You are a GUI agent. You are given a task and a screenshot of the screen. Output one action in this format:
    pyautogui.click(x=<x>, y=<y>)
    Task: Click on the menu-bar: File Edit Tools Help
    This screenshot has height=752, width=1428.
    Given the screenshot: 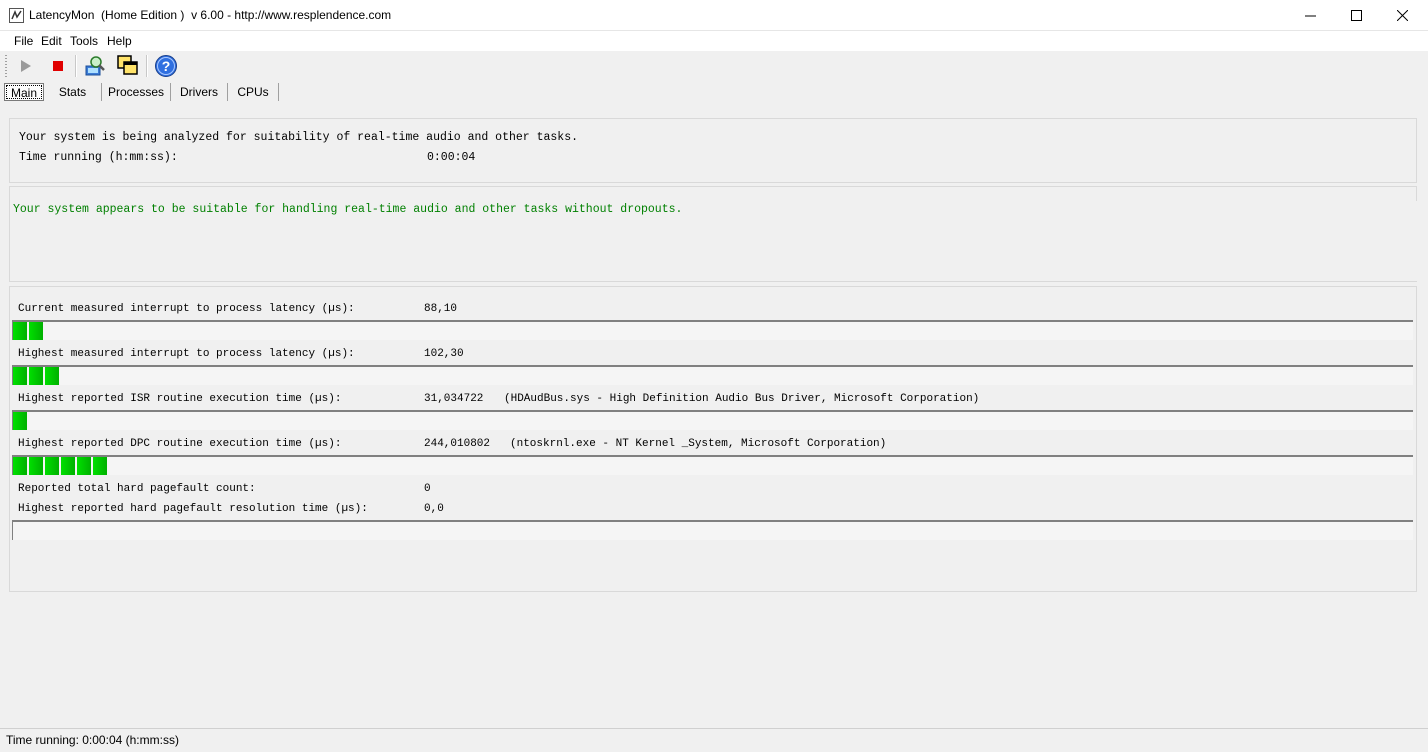 What is the action you would take?
    pyautogui.click(x=714, y=41)
    